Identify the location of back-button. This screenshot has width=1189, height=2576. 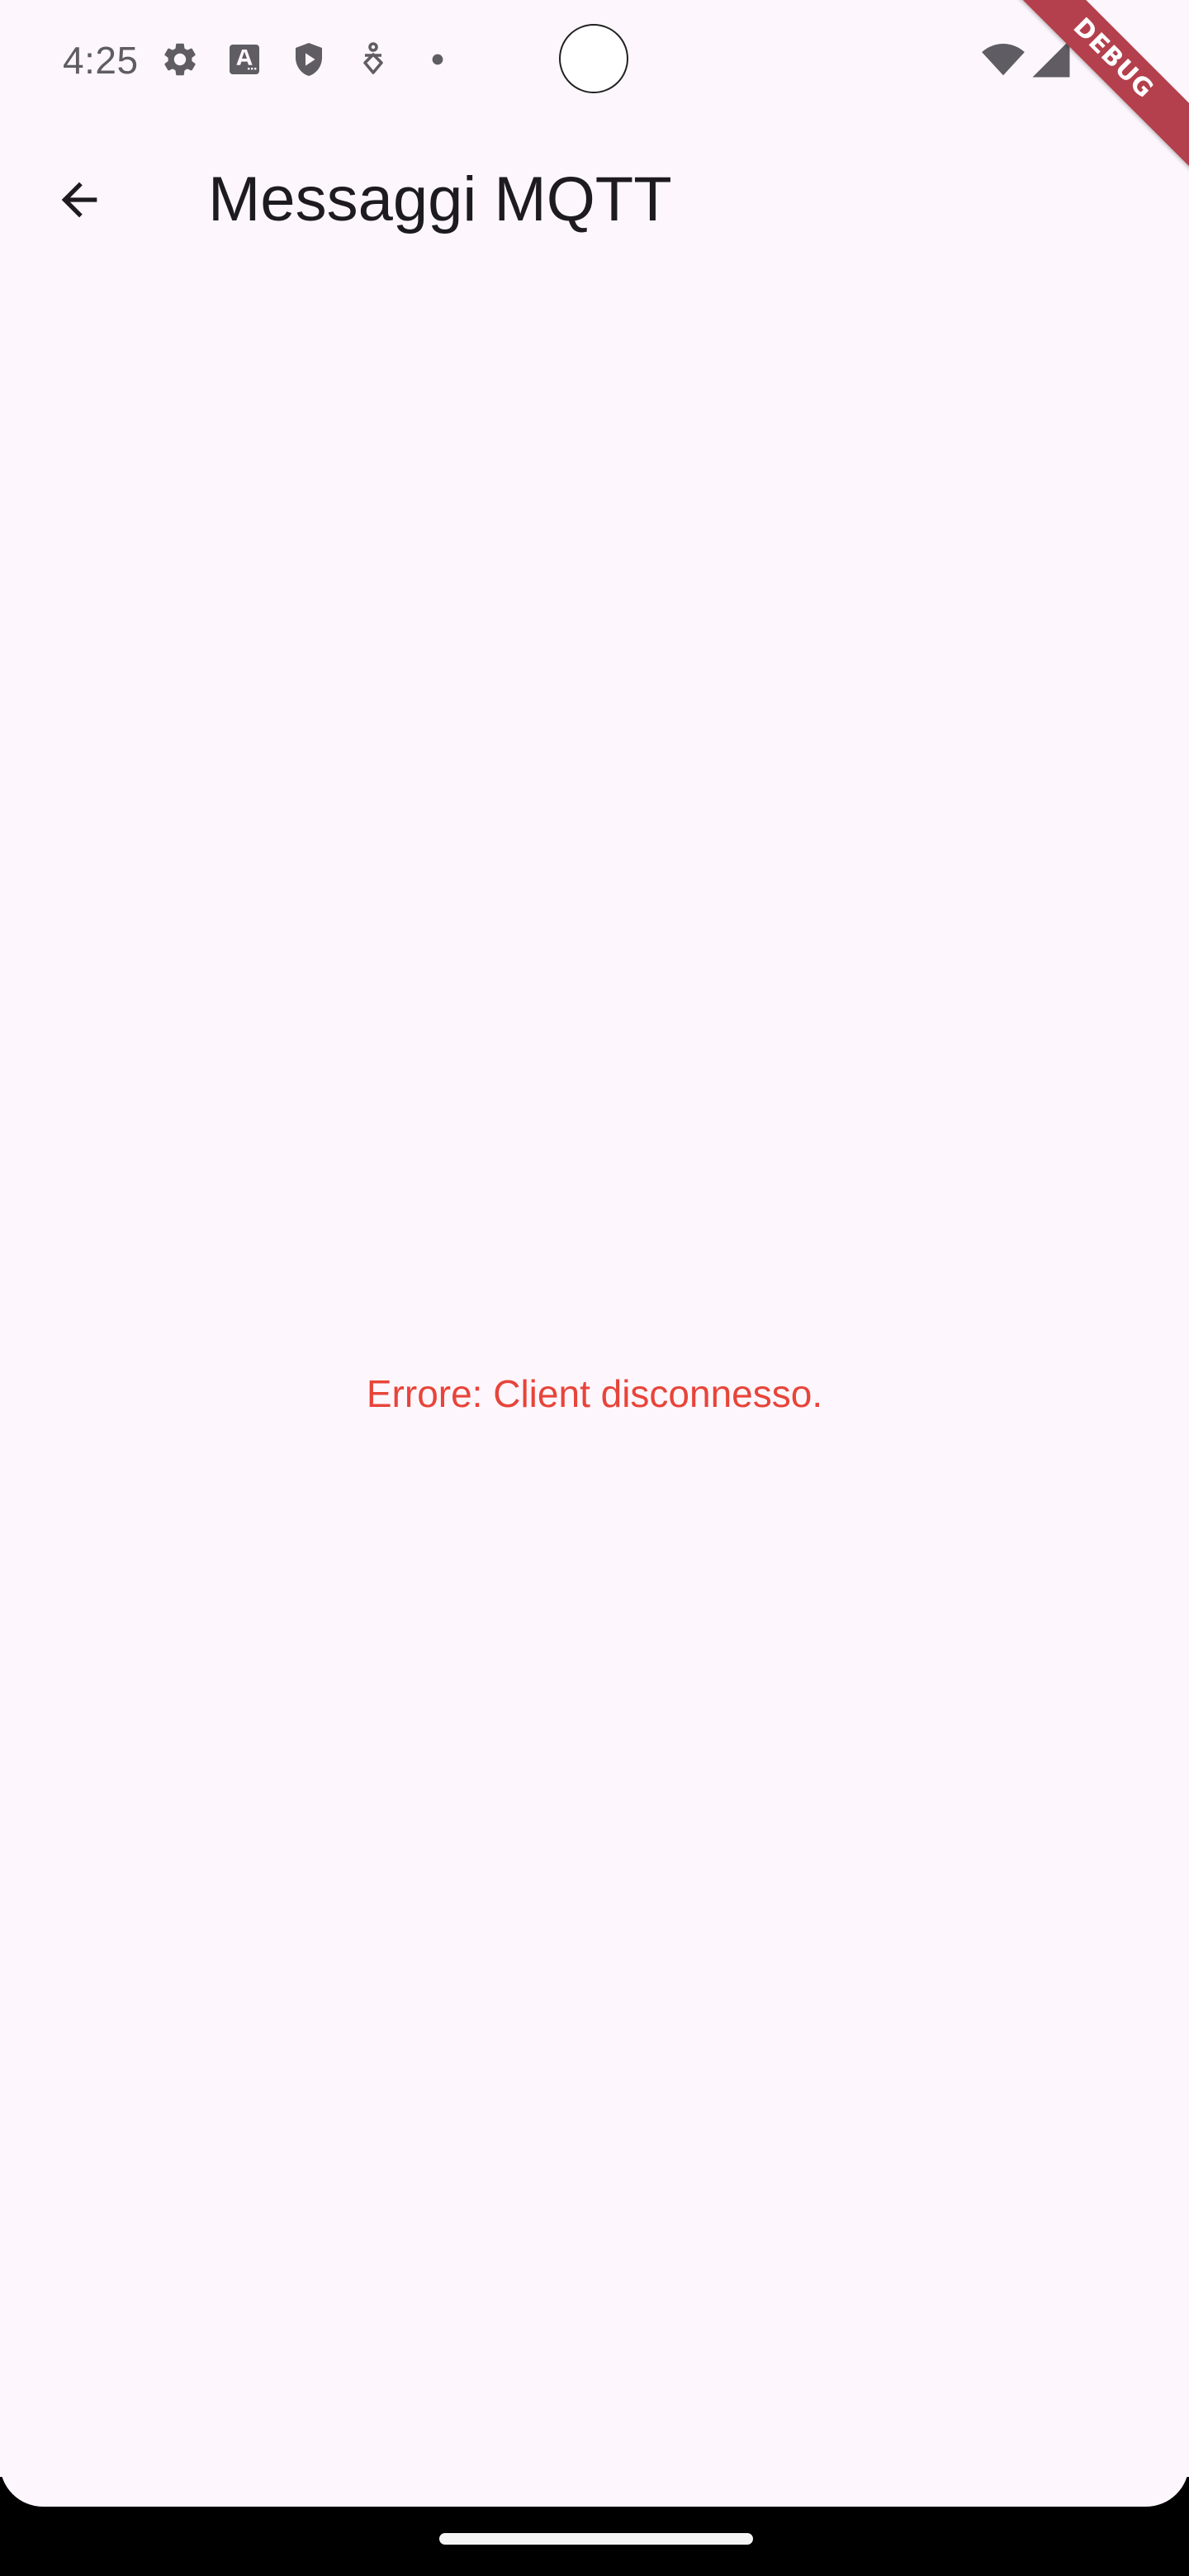
(79, 199).